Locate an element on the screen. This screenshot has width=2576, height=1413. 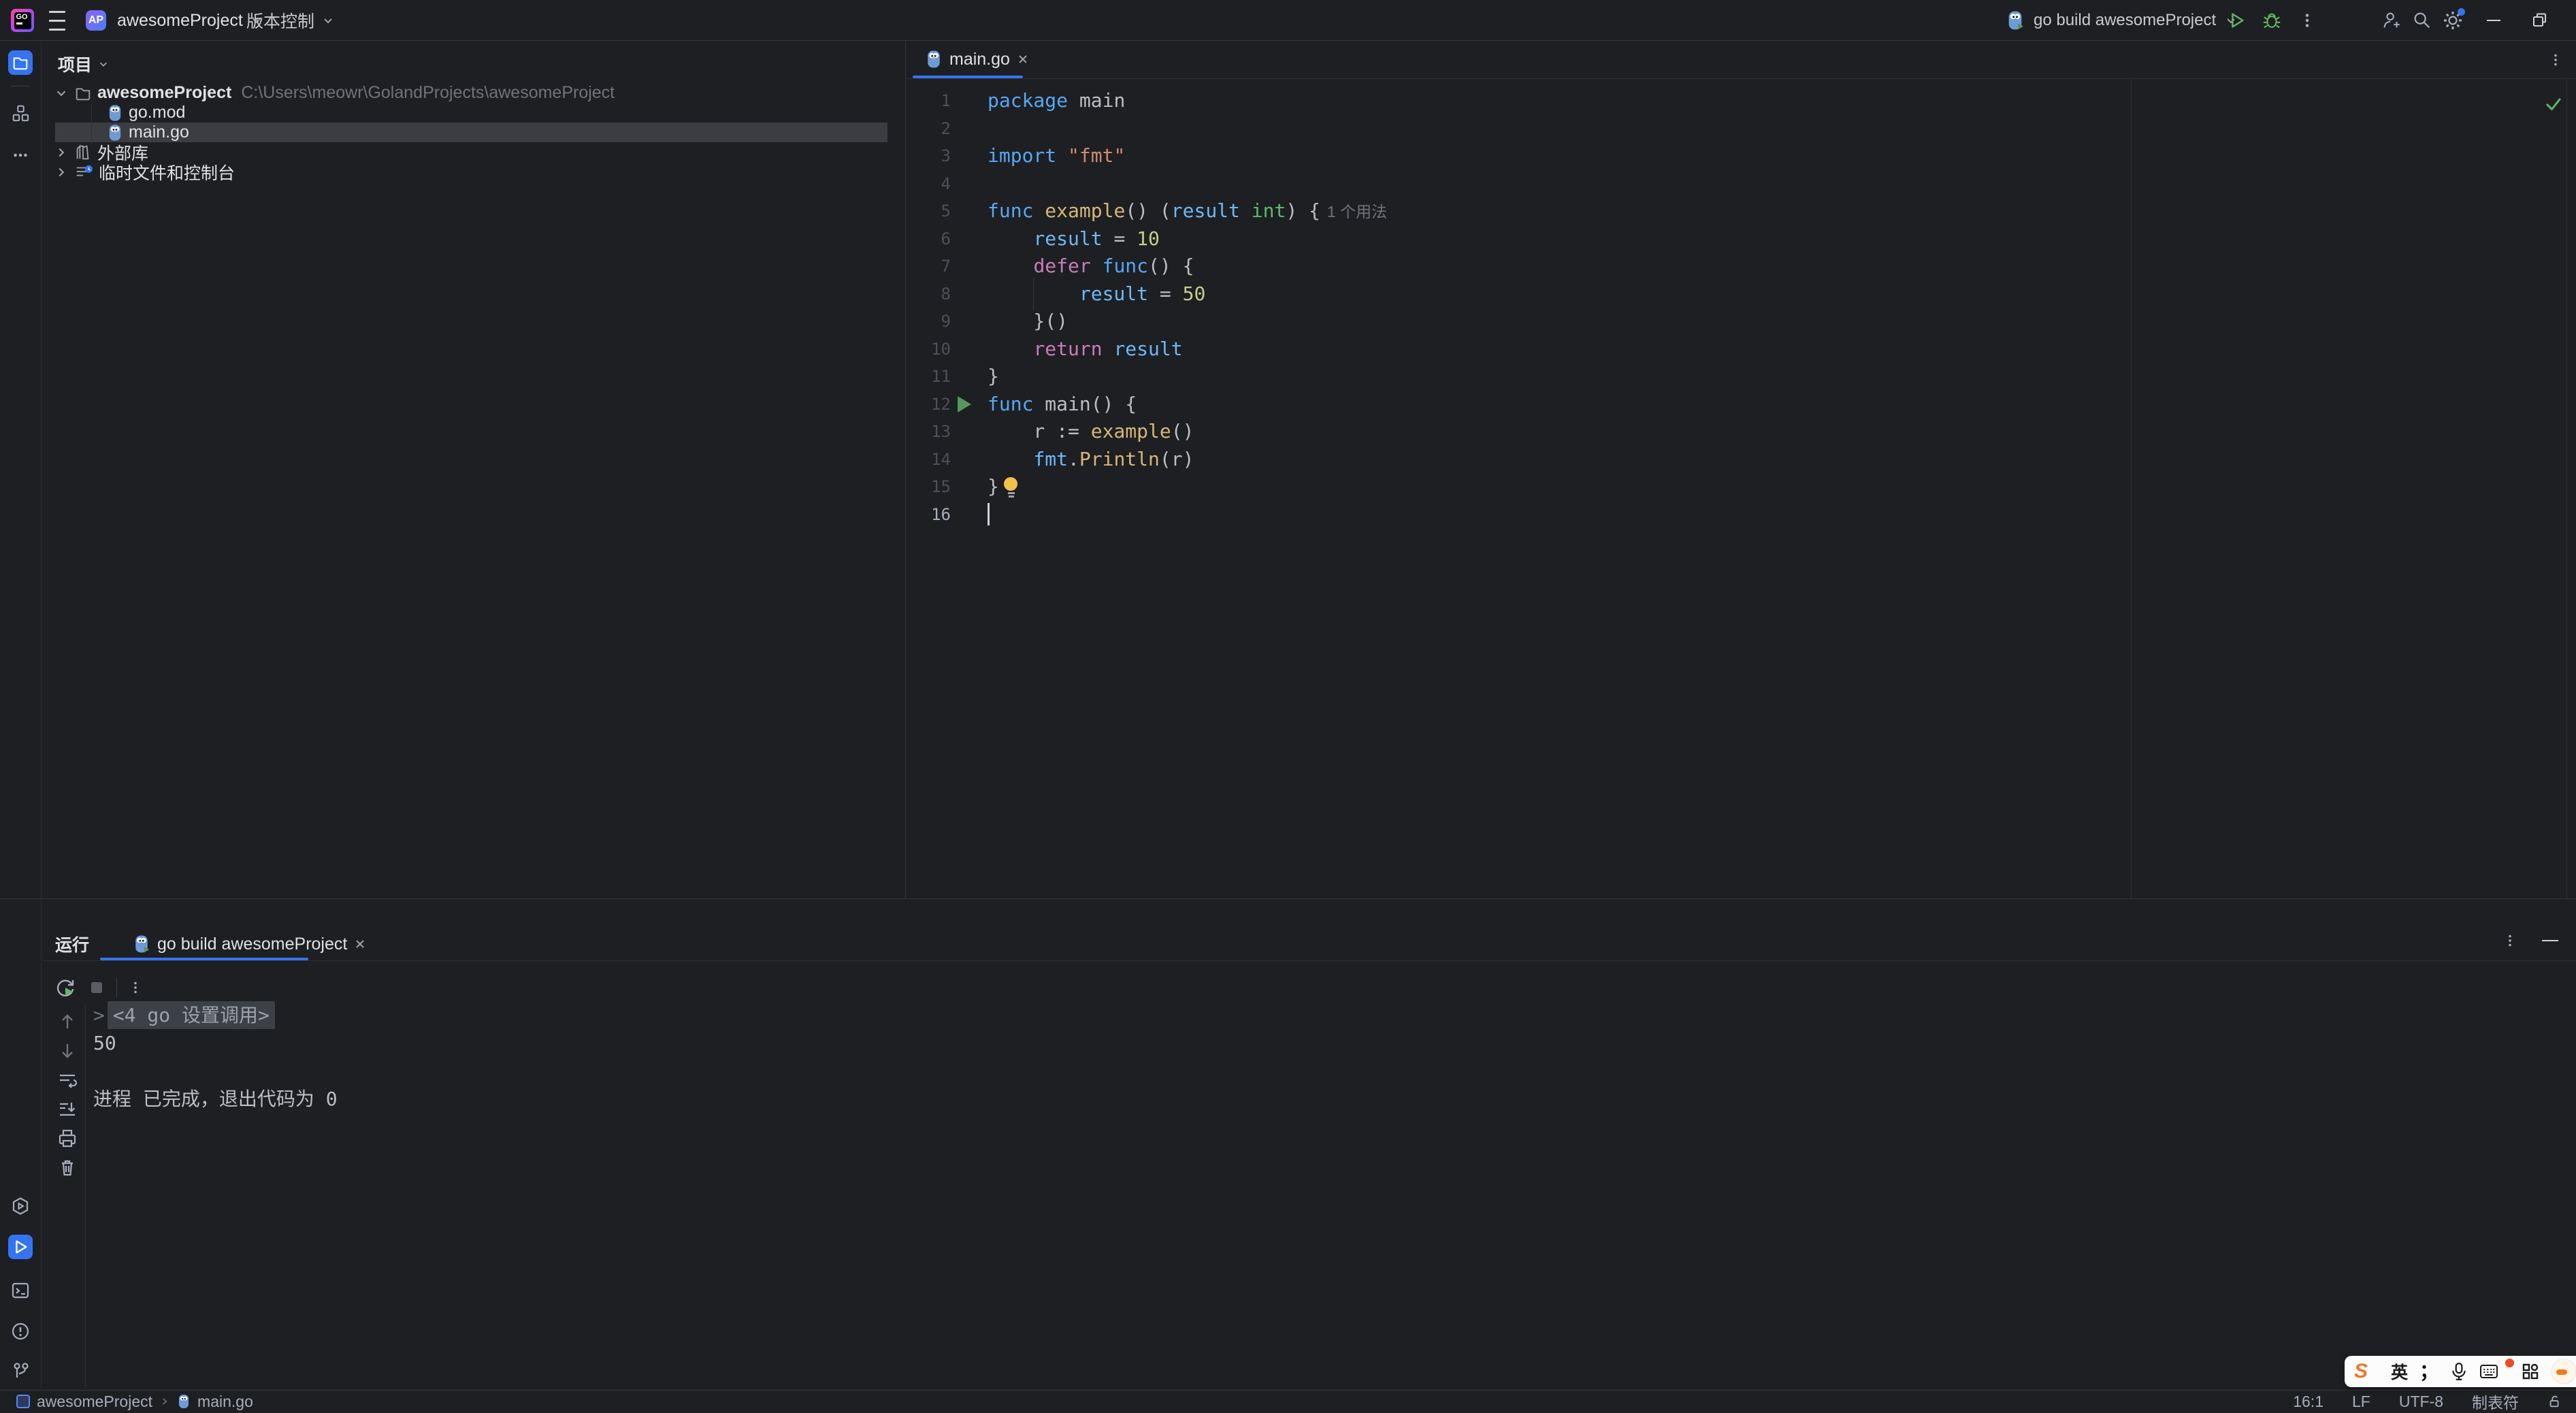
line-number: 16 is located at coordinates (928, 514).